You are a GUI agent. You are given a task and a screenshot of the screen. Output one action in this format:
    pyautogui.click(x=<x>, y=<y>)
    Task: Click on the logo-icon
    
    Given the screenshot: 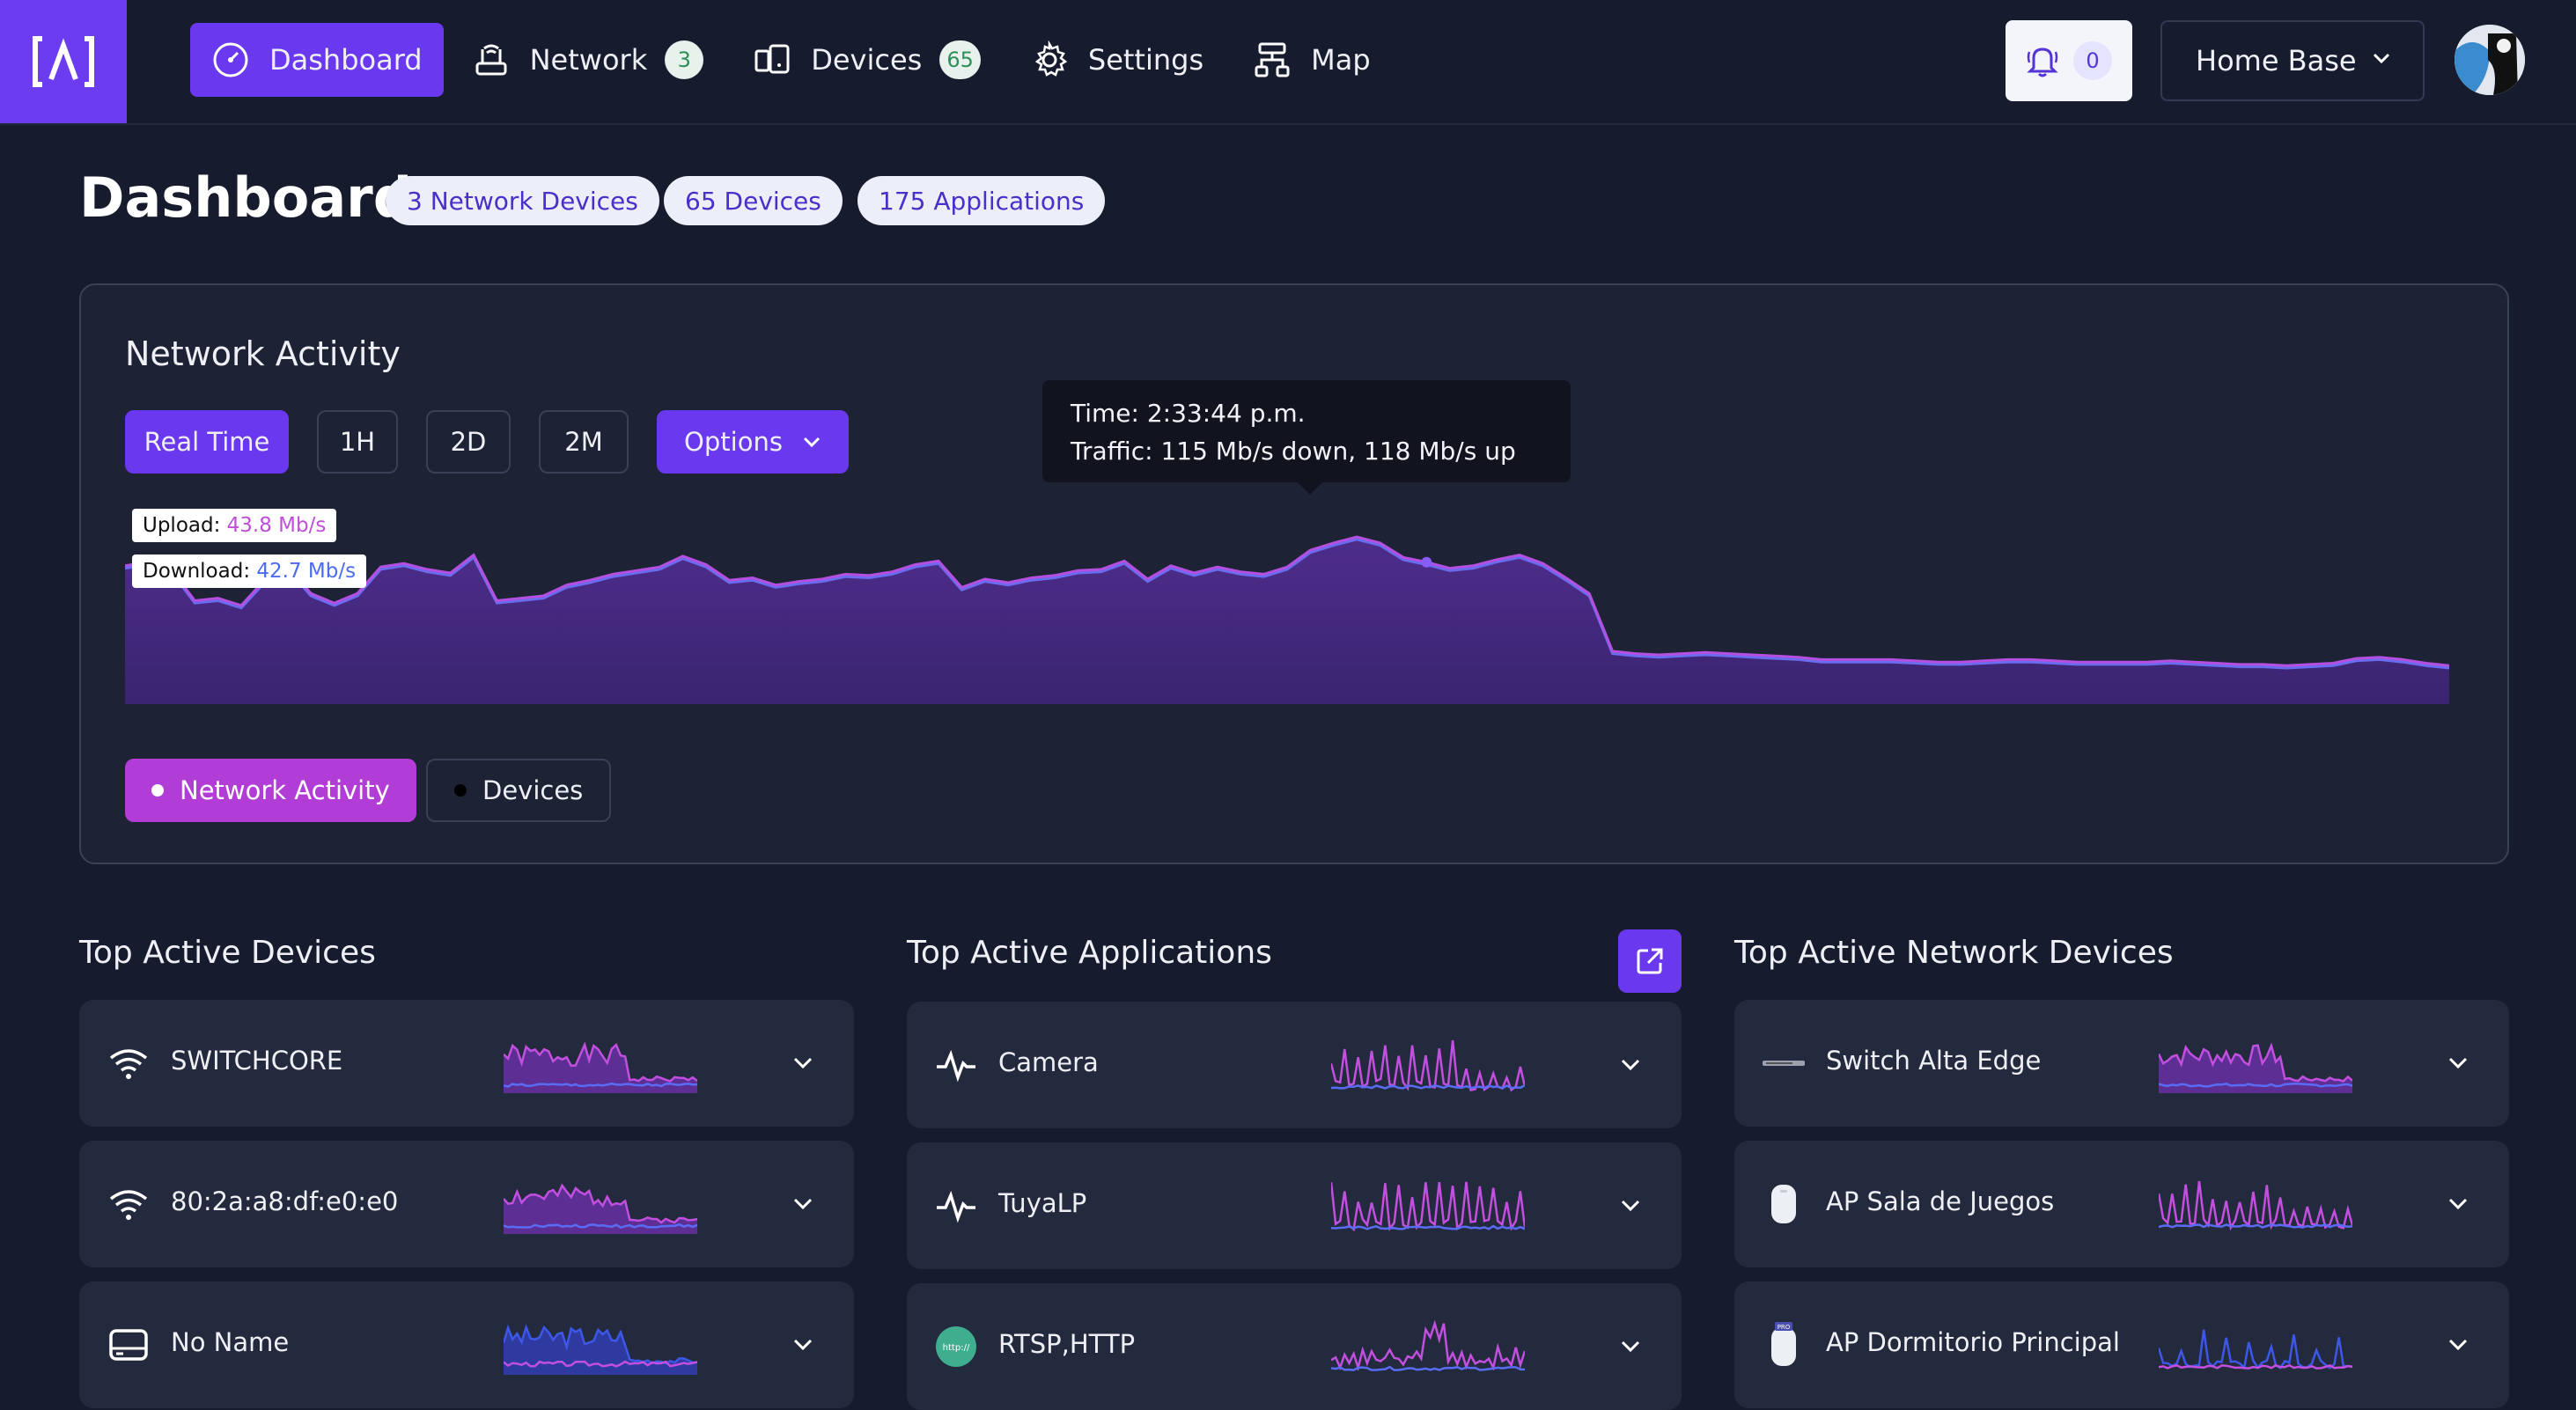 What is the action you would take?
    pyautogui.click(x=63, y=62)
    